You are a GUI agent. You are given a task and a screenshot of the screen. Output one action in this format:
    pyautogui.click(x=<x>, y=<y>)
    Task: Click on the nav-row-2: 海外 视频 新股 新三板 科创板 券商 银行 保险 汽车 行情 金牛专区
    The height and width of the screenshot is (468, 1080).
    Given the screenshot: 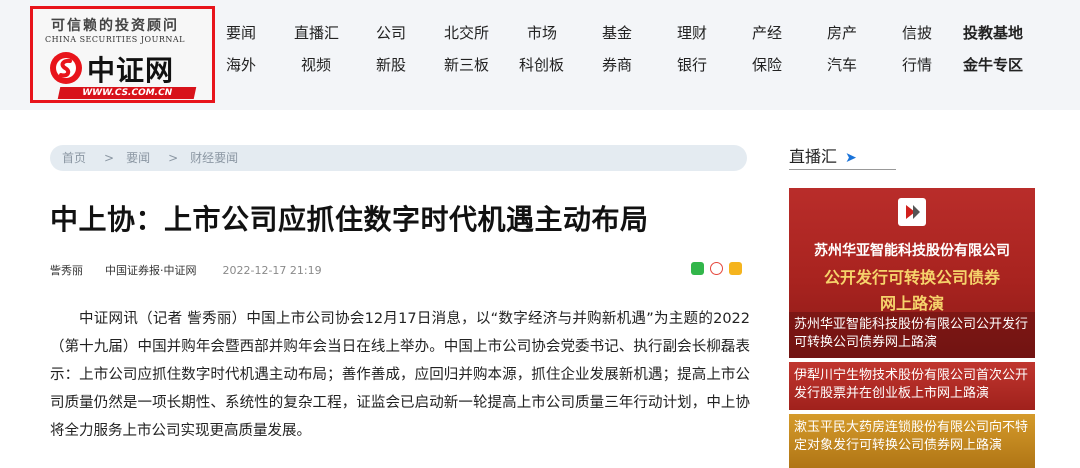 What is the action you would take?
    pyautogui.click(x=629, y=70)
    